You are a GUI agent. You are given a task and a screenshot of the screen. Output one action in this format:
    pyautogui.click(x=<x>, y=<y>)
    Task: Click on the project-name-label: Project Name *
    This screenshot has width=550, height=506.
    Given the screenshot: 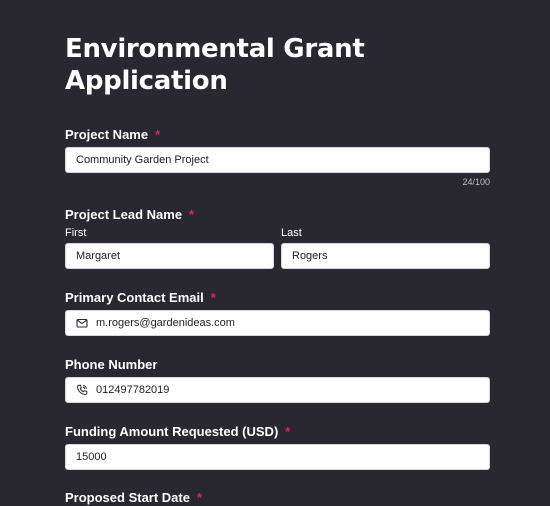 What is the action you would take?
    pyautogui.click(x=112, y=135)
    